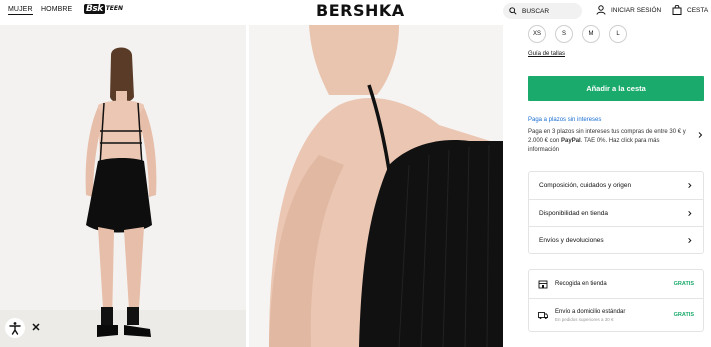  What do you see at coordinates (114, 8) in the screenshot?
I see `teen-logo-text: TEEN` at bounding box center [114, 8].